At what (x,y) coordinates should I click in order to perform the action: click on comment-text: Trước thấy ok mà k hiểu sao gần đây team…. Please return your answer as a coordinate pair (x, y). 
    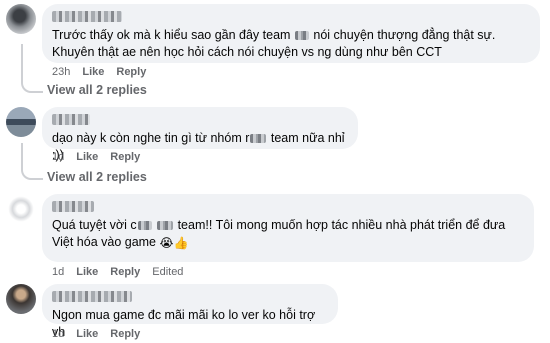
    Looking at the image, I should click on (274, 43).